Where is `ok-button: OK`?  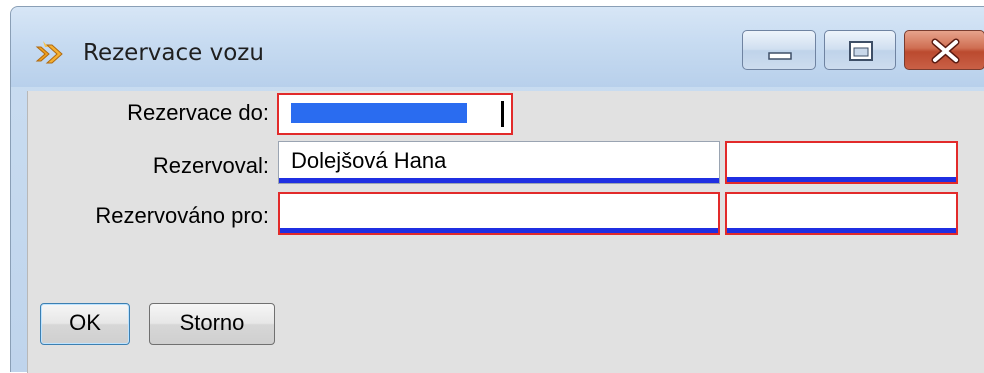 ok-button: OK is located at coordinates (85, 324).